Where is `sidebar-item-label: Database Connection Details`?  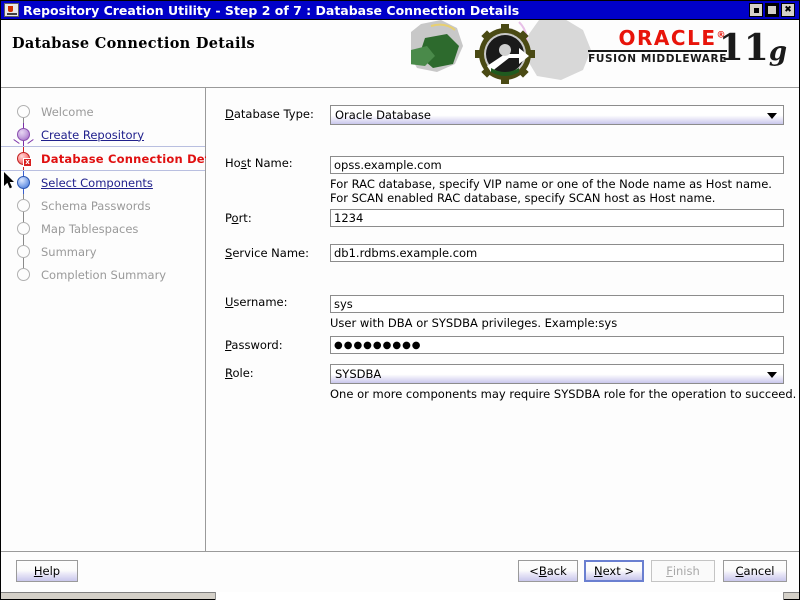 sidebar-item-label: Database Connection Details is located at coordinates (137, 158).